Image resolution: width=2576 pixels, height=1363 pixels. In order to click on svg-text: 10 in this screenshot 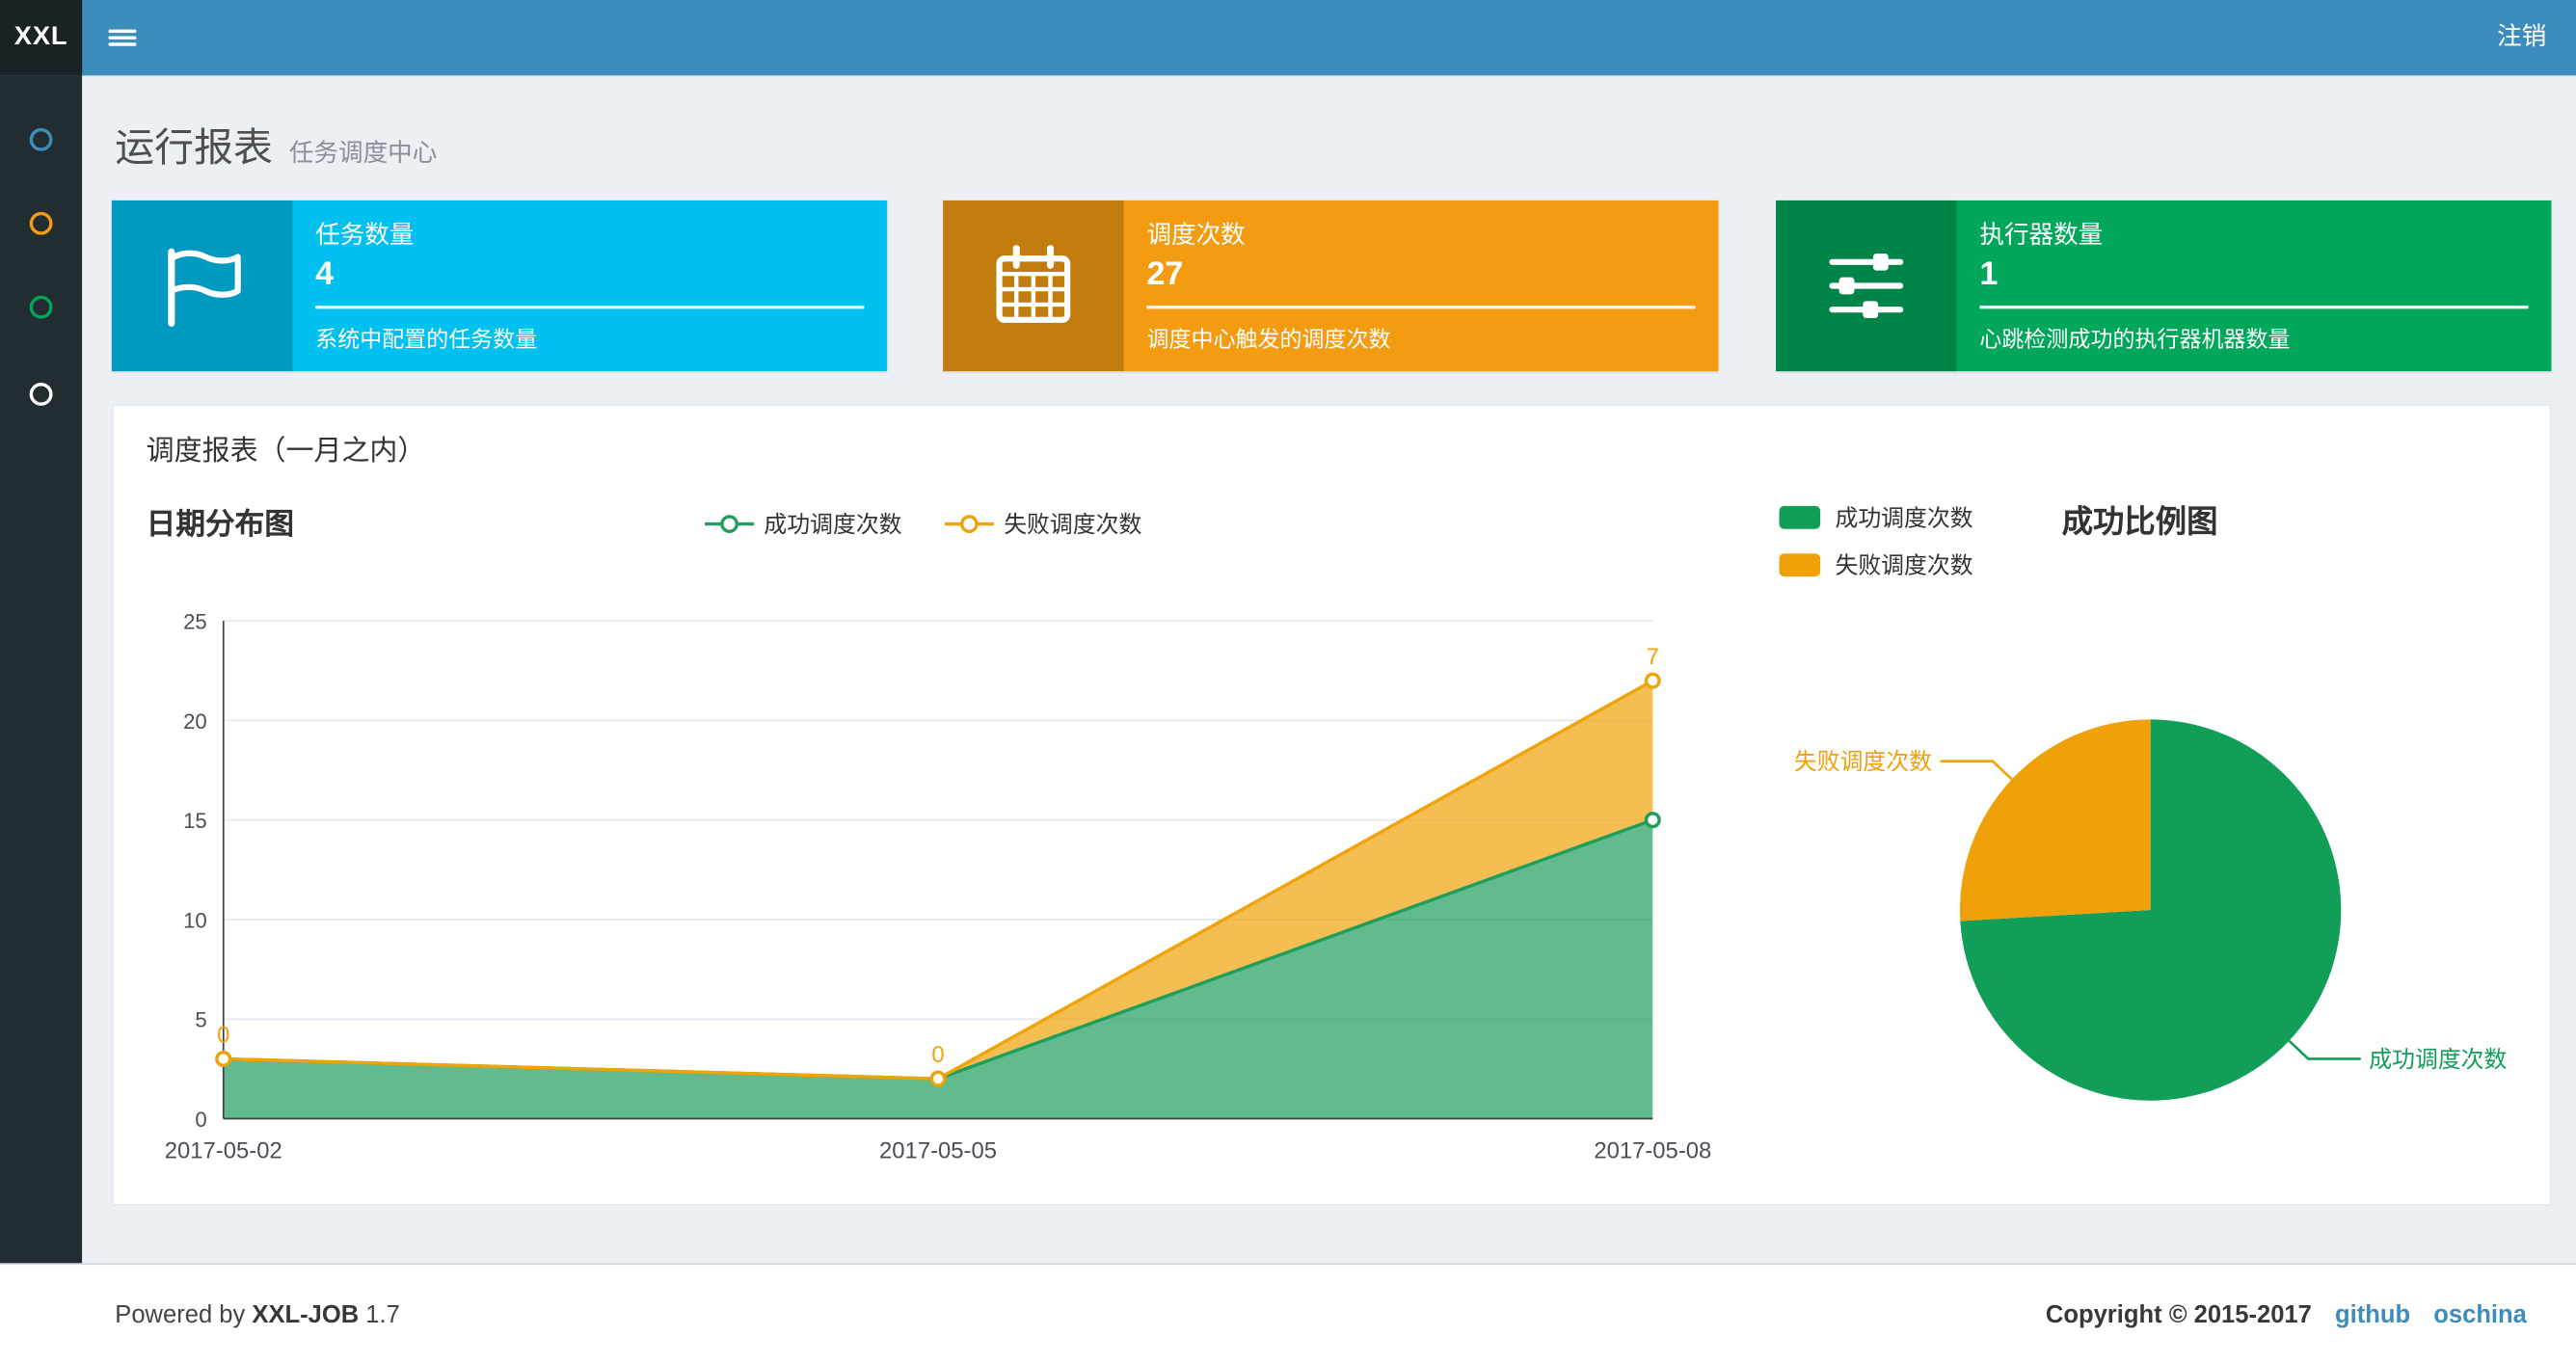, I will do `click(195, 920)`.